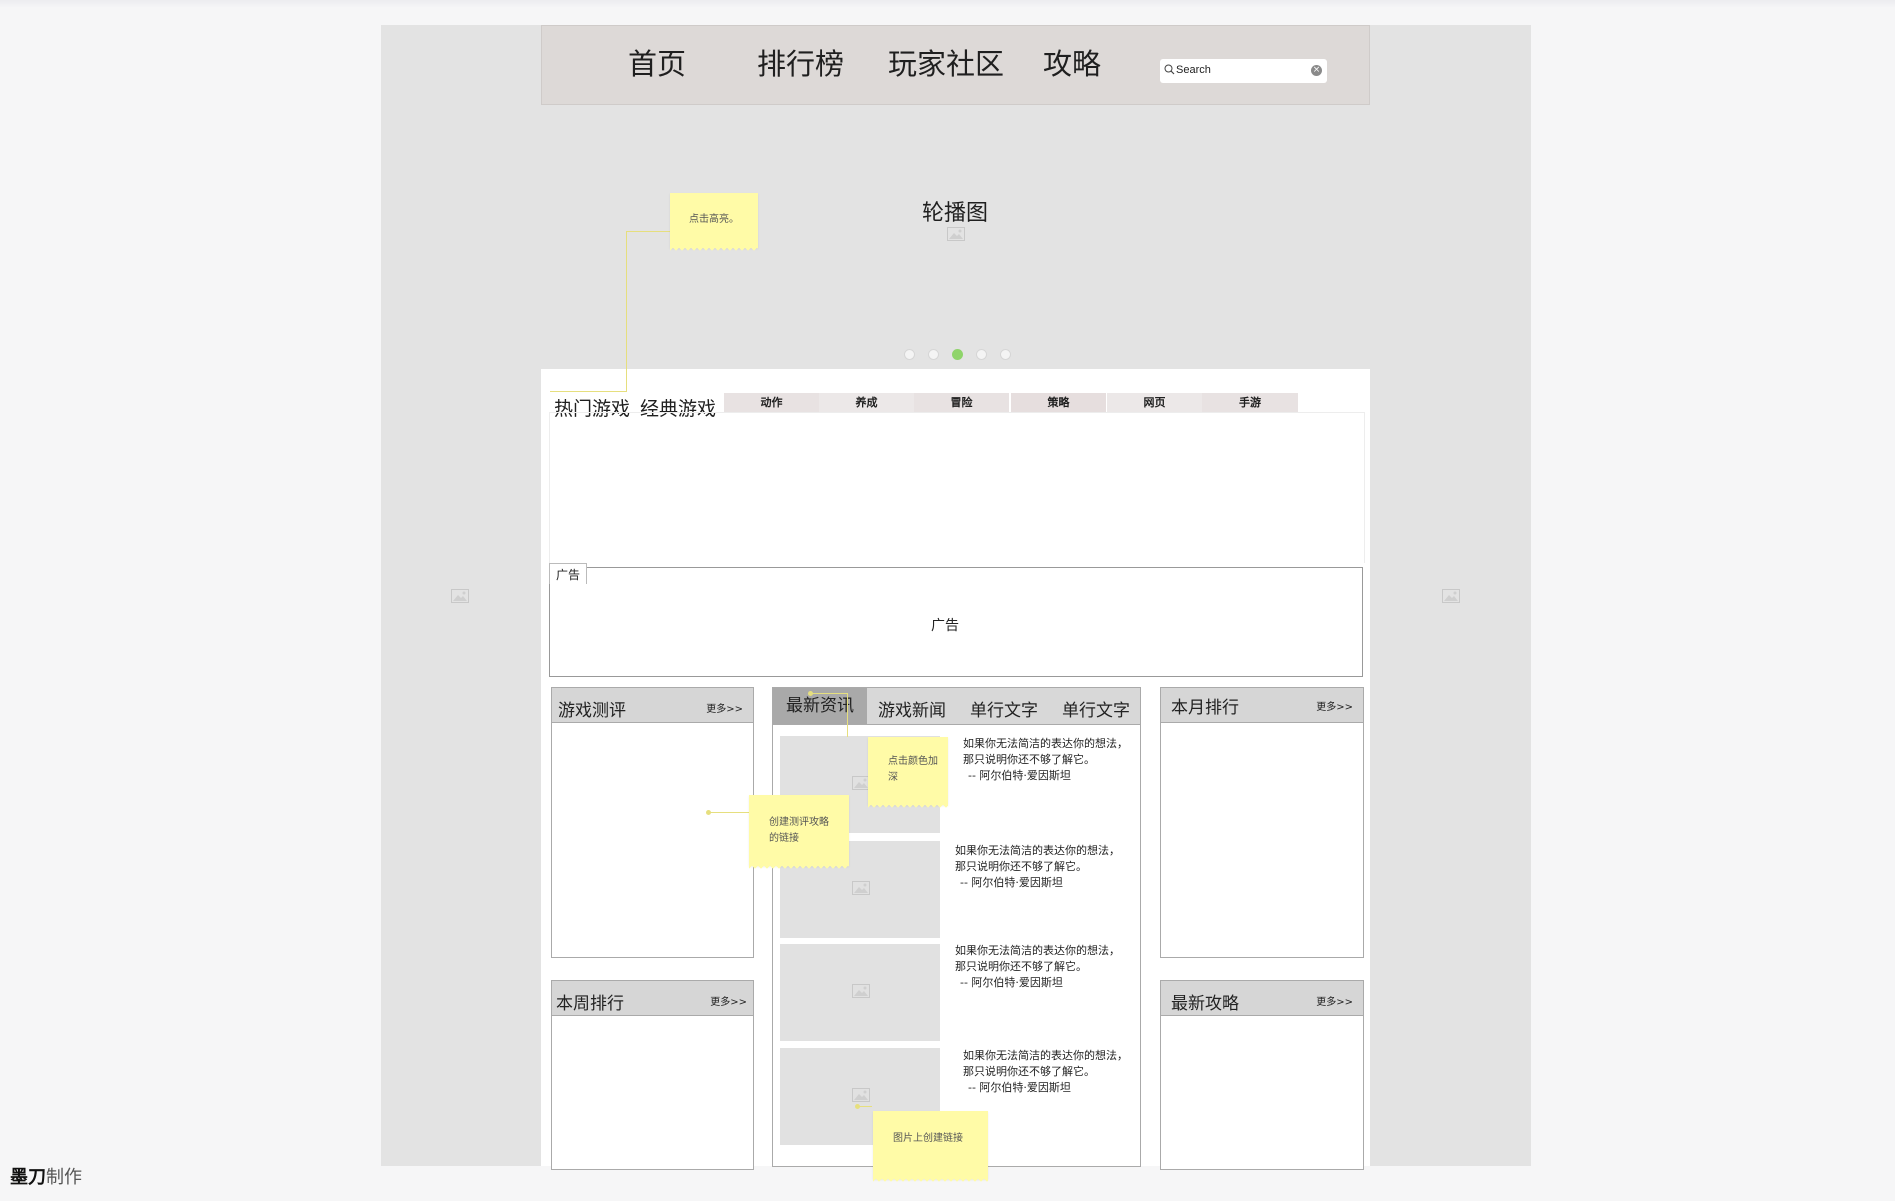 This screenshot has width=1895, height=1201. I want to click on category-strategy: 策略, so click(1058, 402).